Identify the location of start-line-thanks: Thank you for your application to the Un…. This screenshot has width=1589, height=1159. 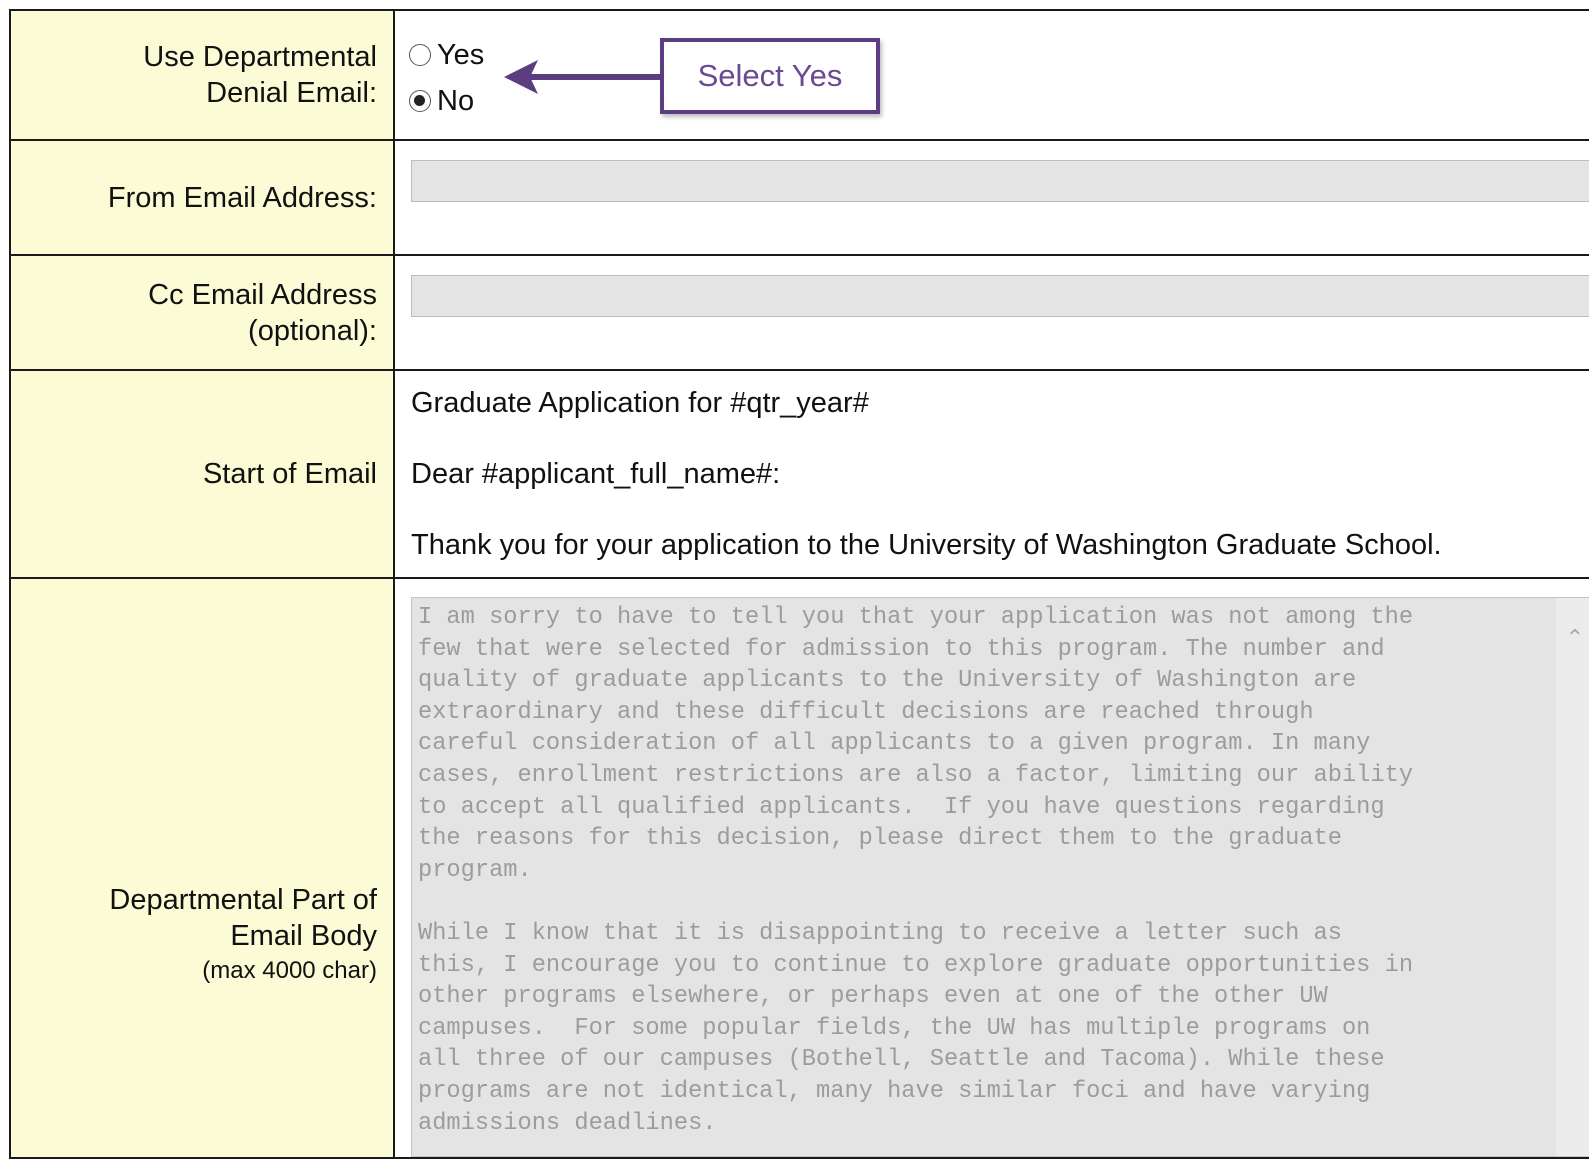
(926, 545).